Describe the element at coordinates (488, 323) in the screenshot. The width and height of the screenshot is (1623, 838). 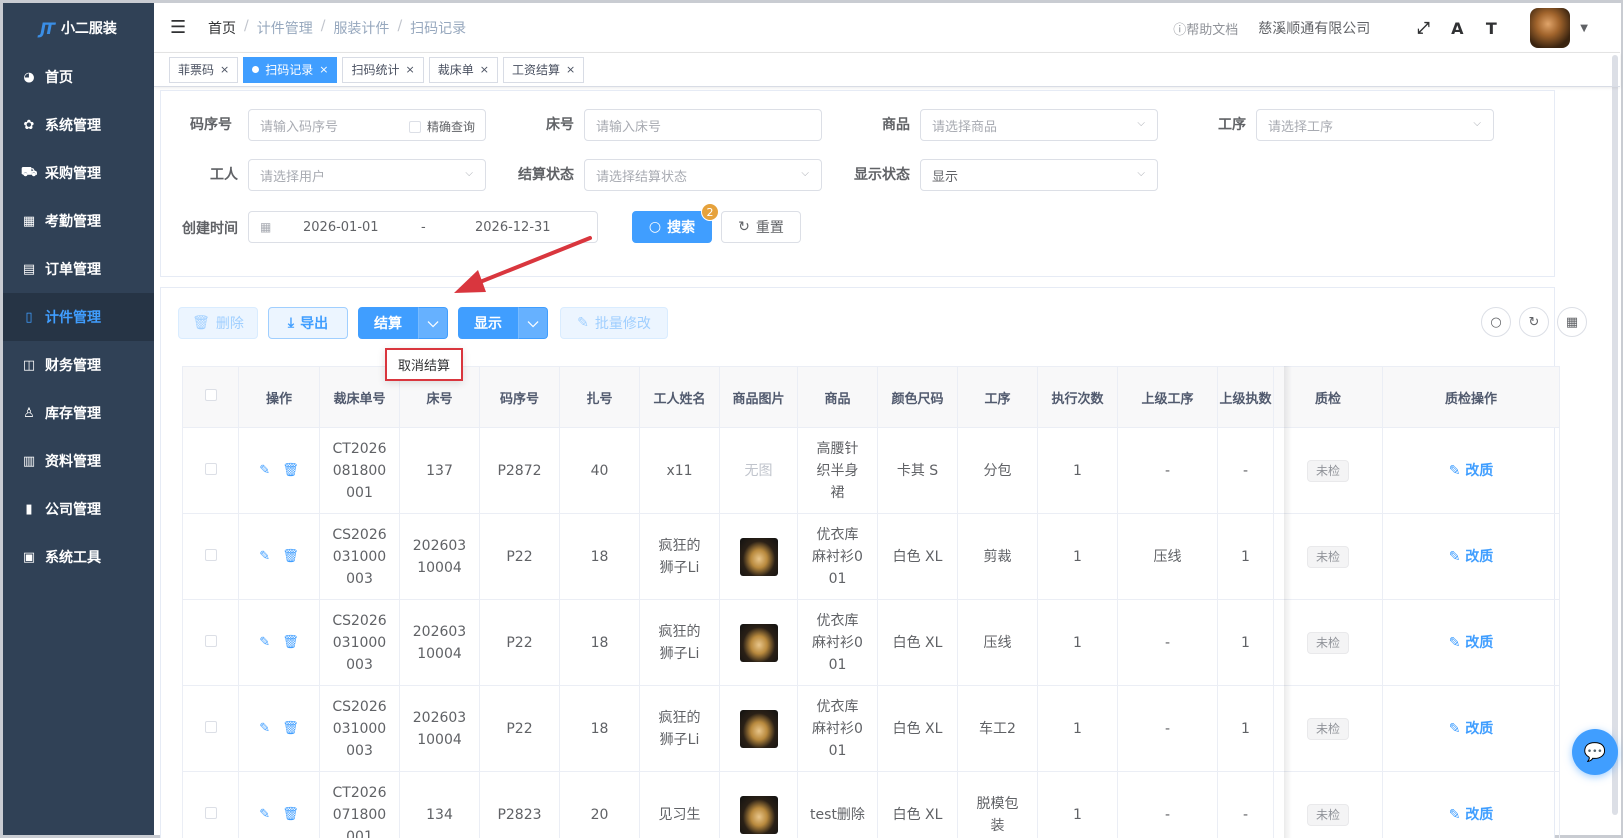
I see `show-button: 显示` at that location.